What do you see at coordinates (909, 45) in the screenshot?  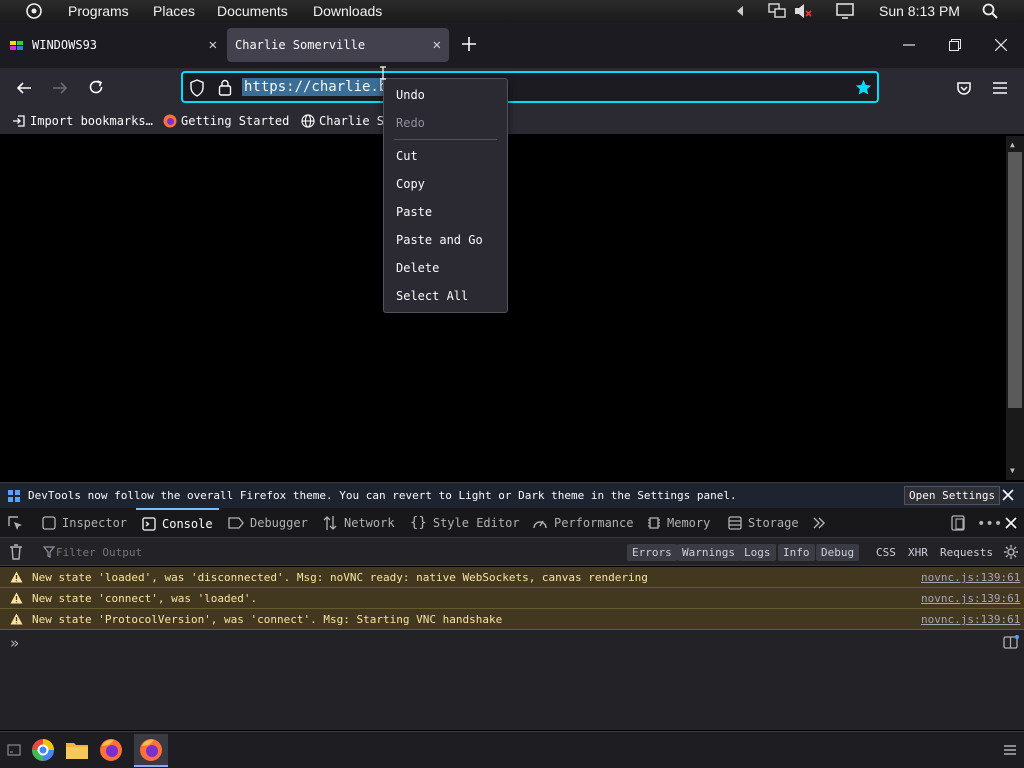 I see `minimize-icon` at bounding box center [909, 45].